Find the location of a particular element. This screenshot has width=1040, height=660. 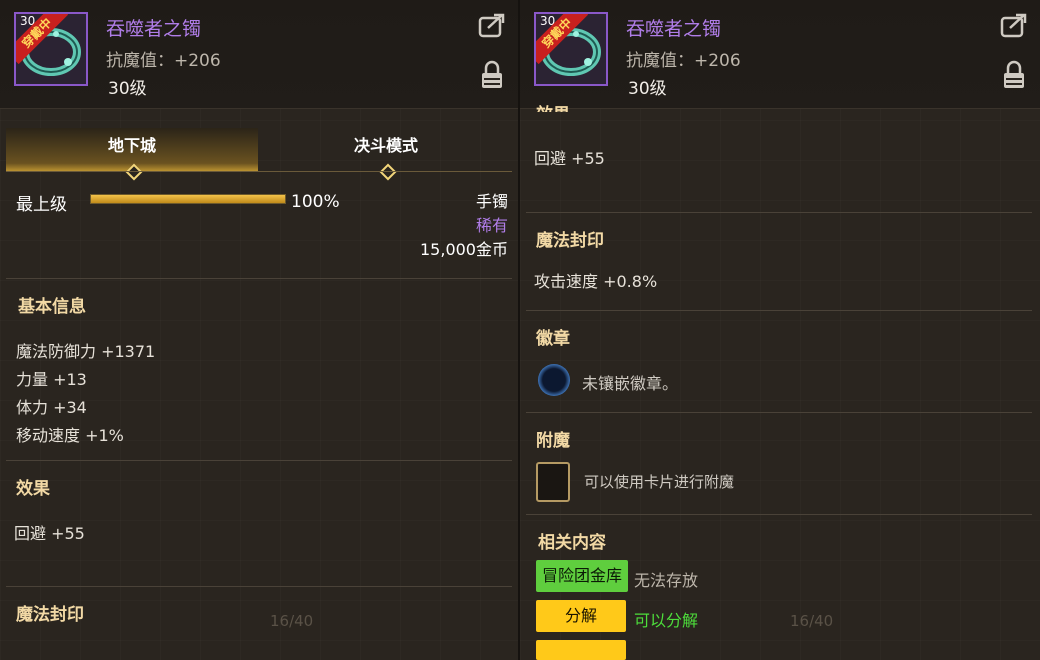

item-slot: 手镯 is located at coordinates (491, 201).